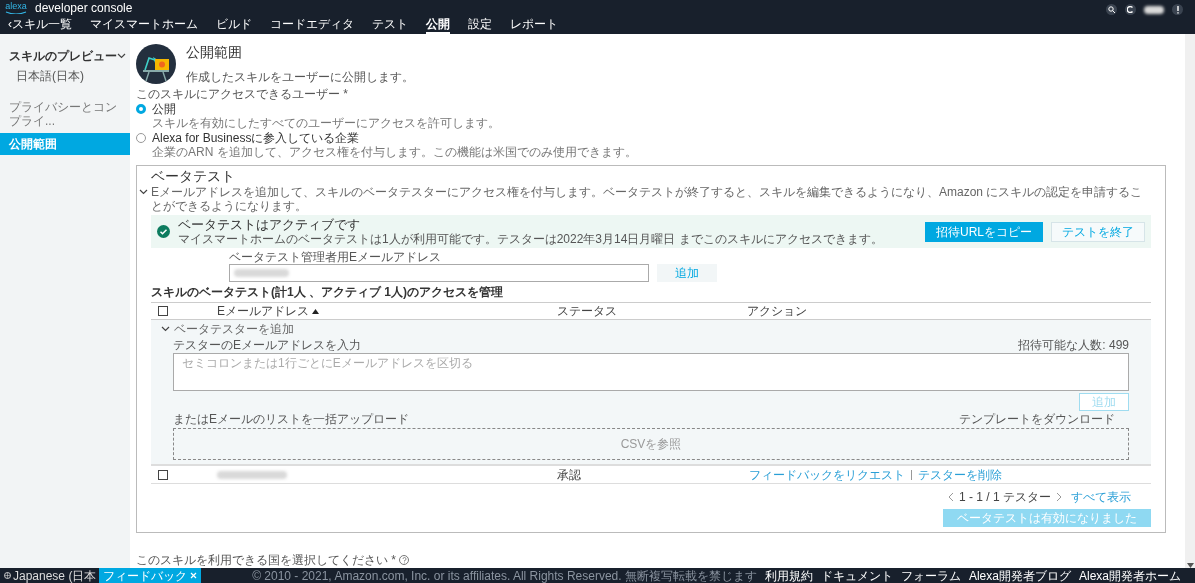 This screenshot has height=583, width=1195. I want to click on option-description: スキルを有効にしたすべてのユーザーにアクセスを許可します。, so click(326, 123).